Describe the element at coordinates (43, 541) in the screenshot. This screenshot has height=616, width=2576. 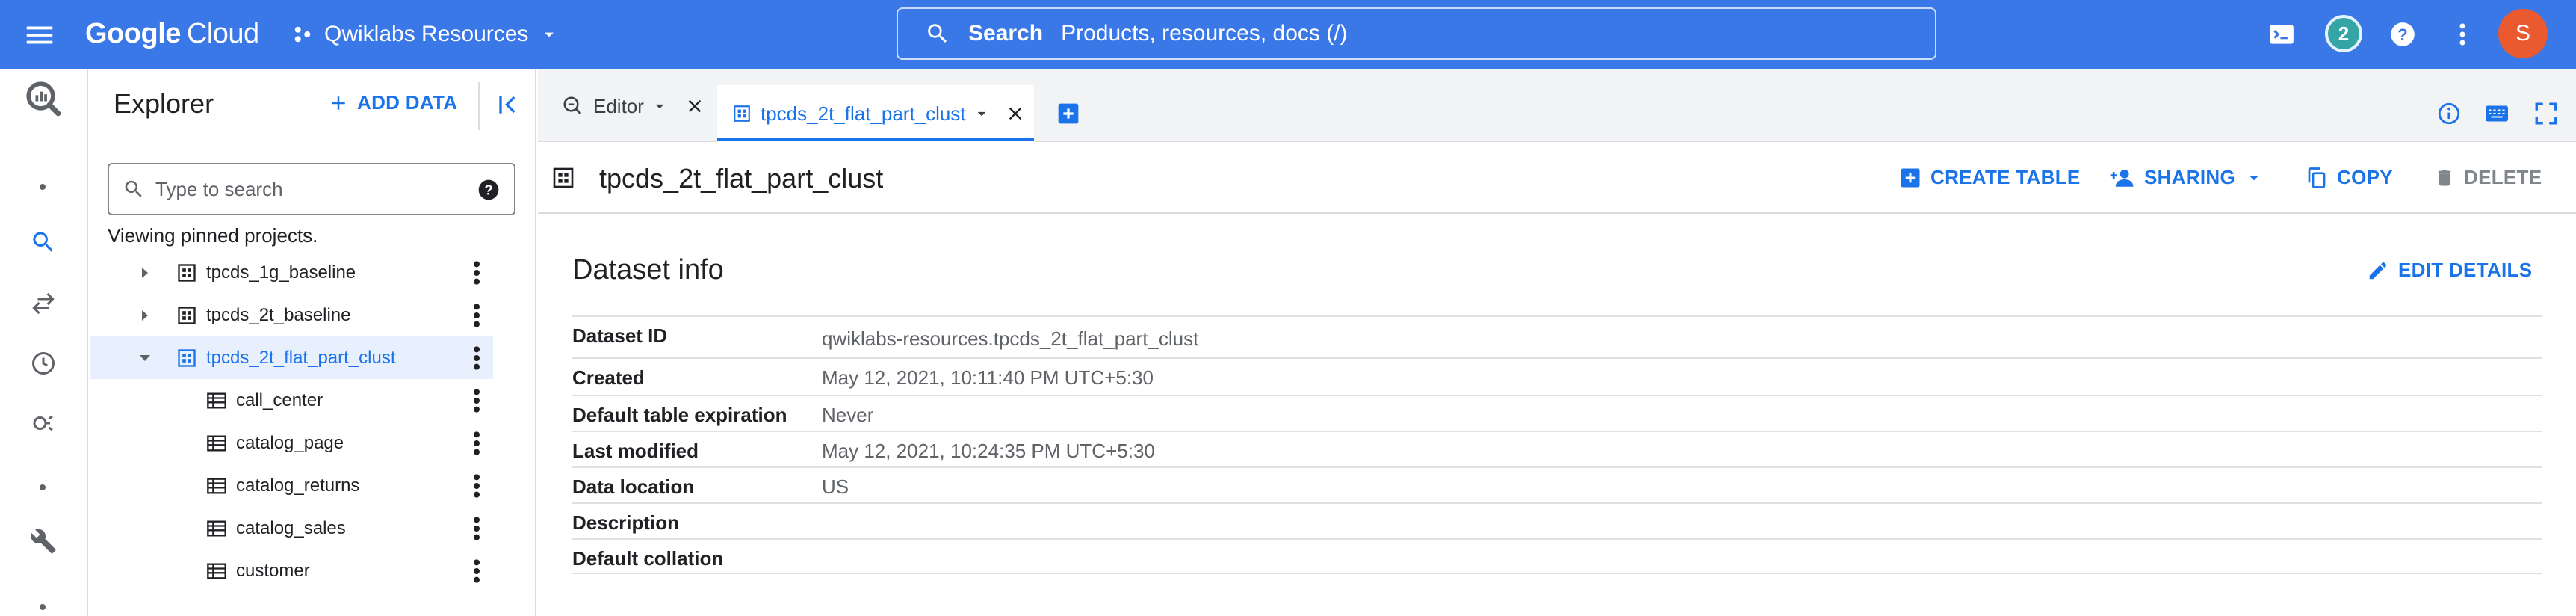
I see `wrench-icon` at that location.